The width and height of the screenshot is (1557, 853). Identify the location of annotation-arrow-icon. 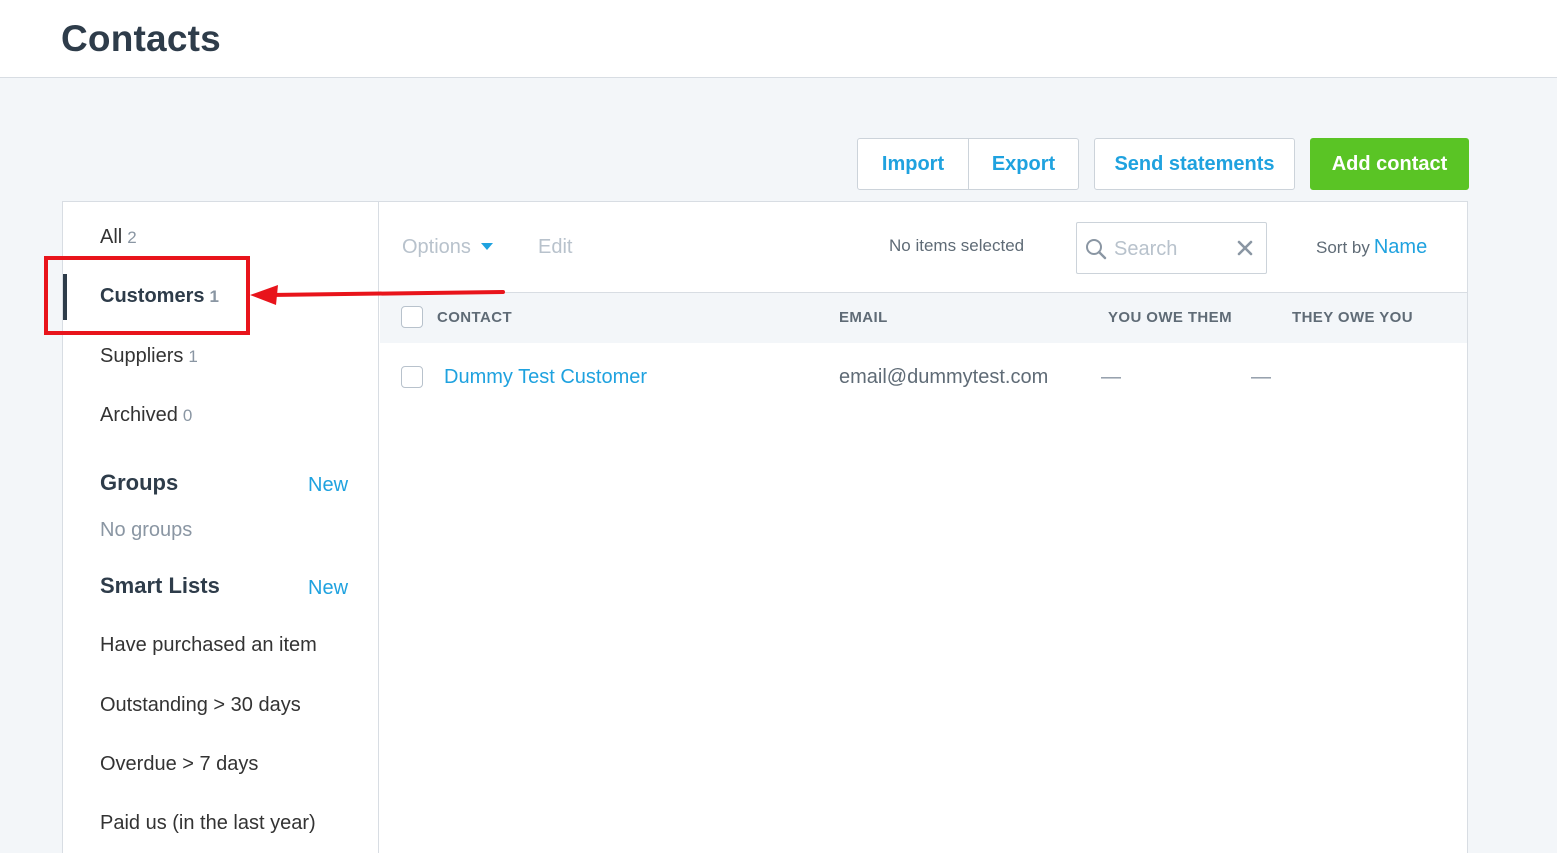
(377, 295).